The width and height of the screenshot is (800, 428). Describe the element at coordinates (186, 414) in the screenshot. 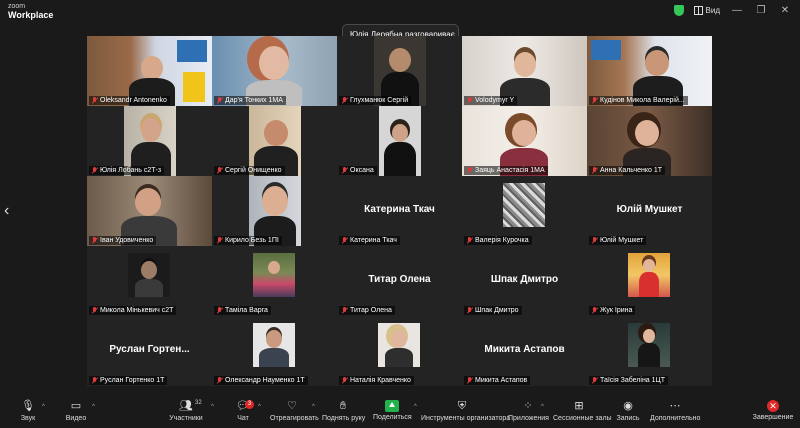

I see `participants-button: 👥︎ Участники 32` at that location.